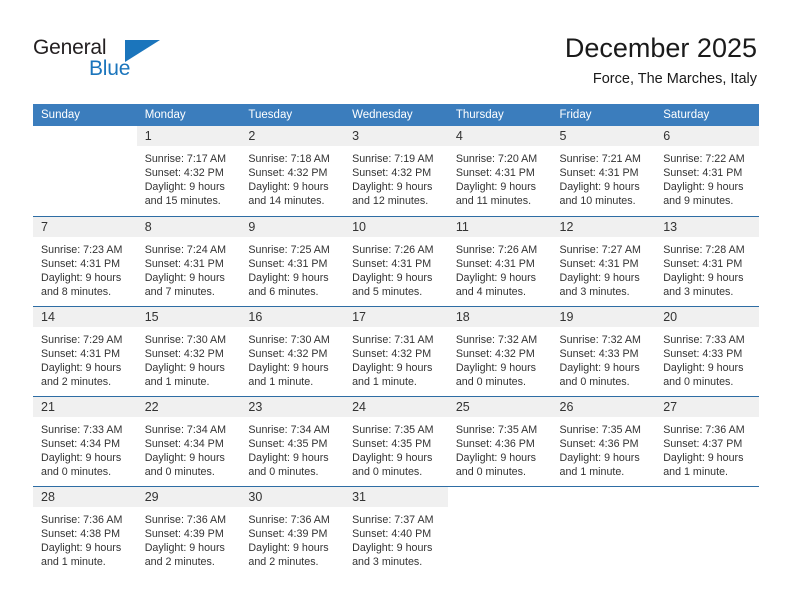  I want to click on day-sun-info-line: Sunset: 4:34 PM, so click(81, 443).